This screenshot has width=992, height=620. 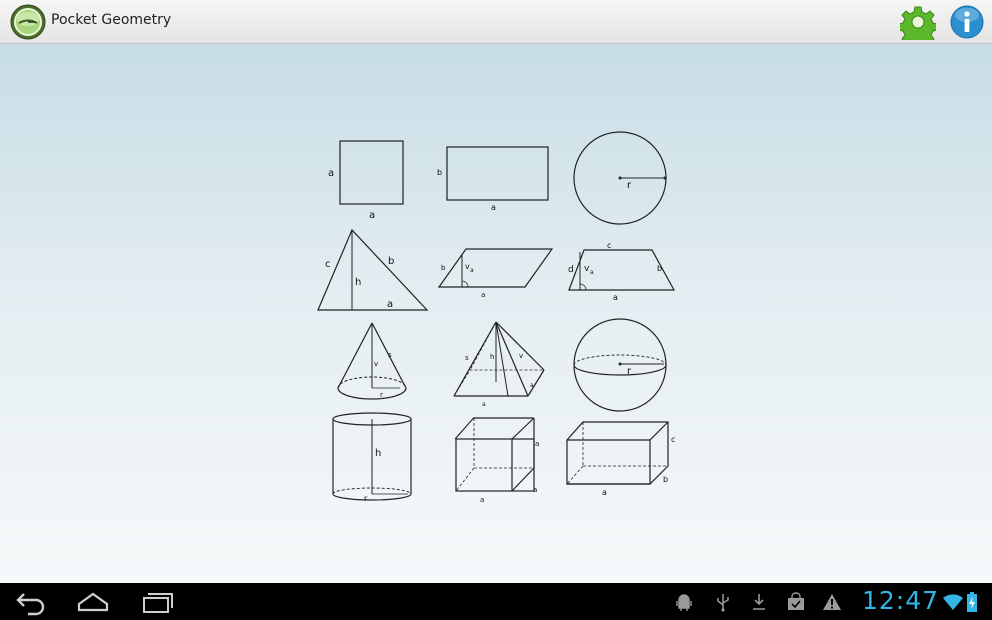 What do you see at coordinates (723, 602) in the screenshot?
I see `usb-icon` at bounding box center [723, 602].